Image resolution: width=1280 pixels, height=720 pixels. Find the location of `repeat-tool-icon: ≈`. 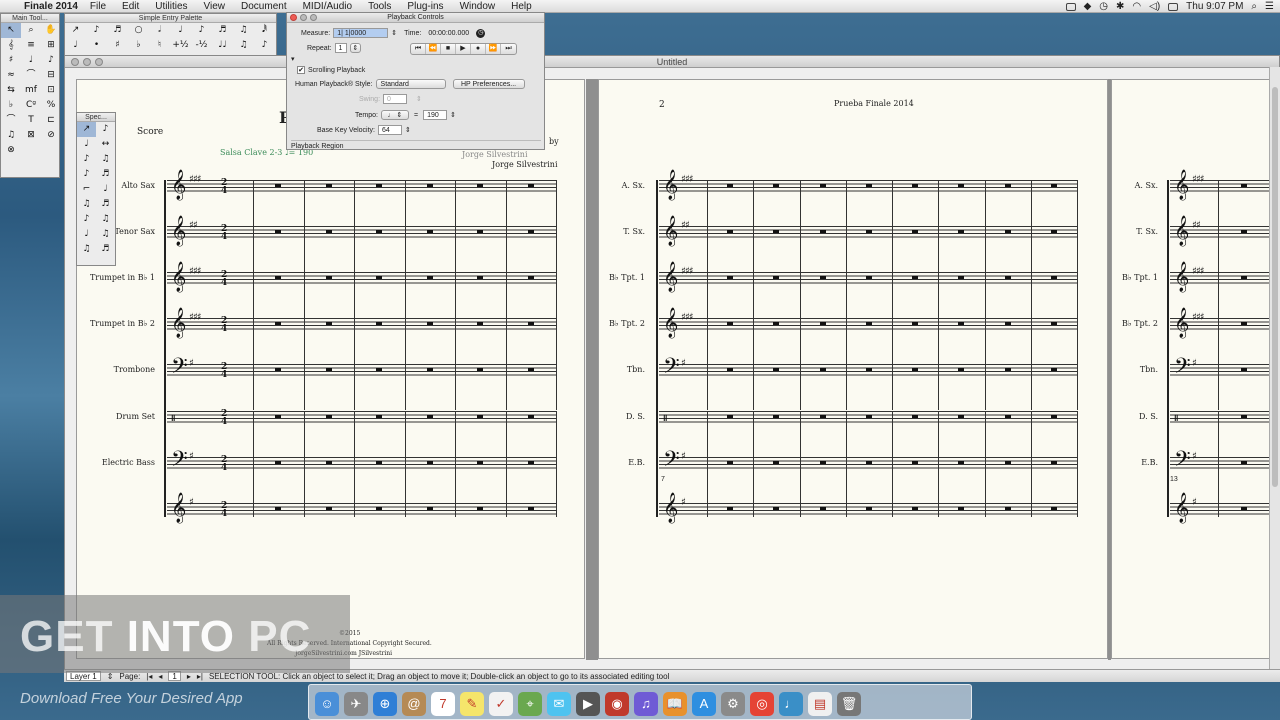

repeat-tool-icon: ≈ is located at coordinates (11, 75).